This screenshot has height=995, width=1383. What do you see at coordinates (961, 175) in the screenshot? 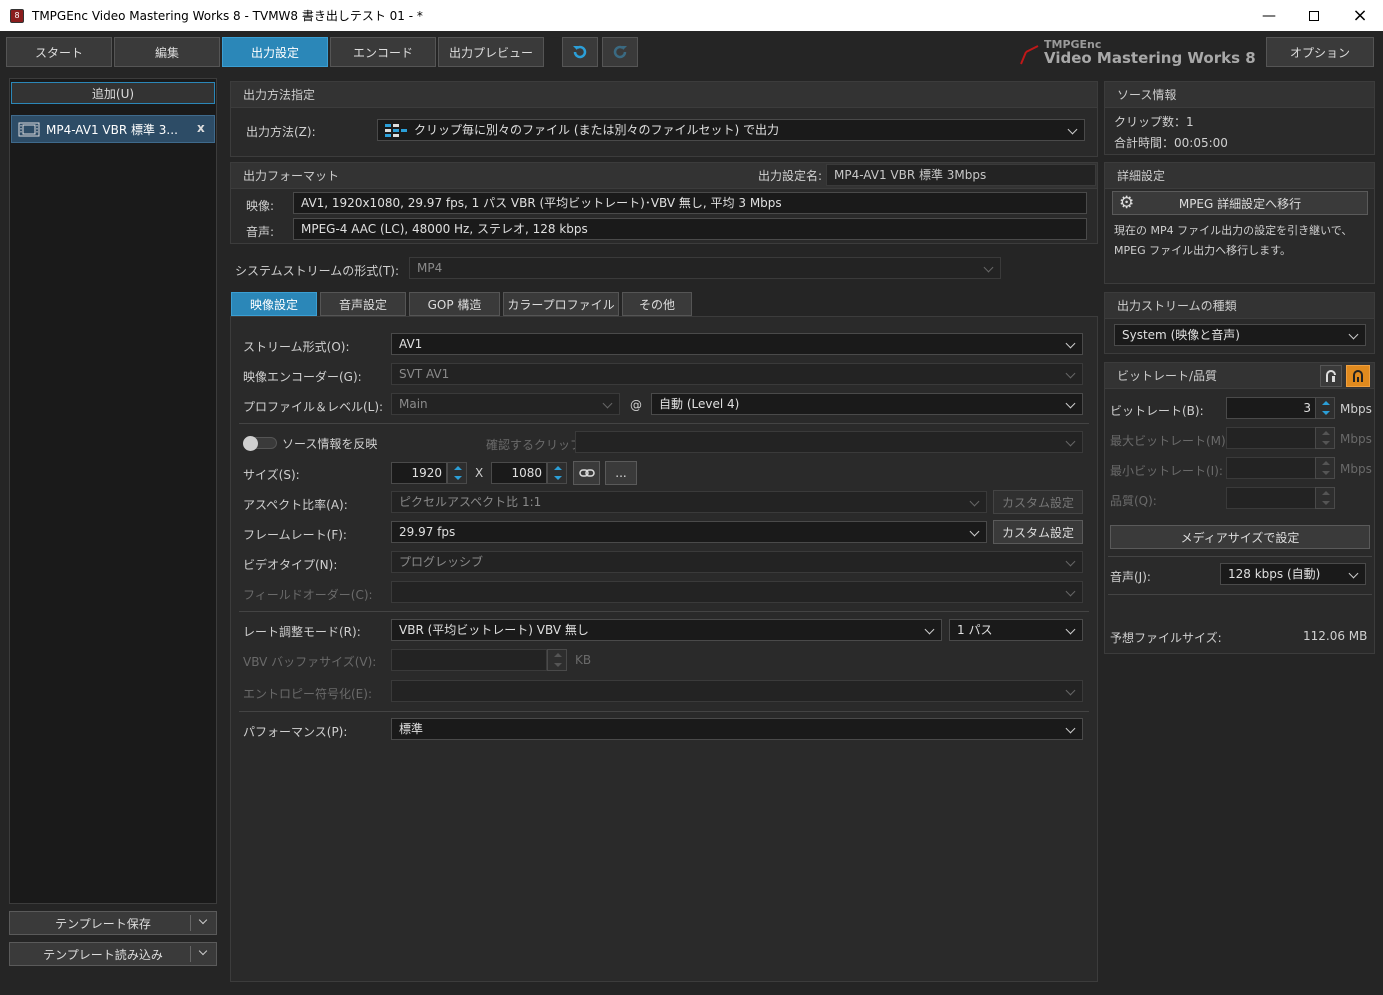
I see `output-name-field: MP4-AV1 VBR 標準 3Mbps` at bounding box center [961, 175].